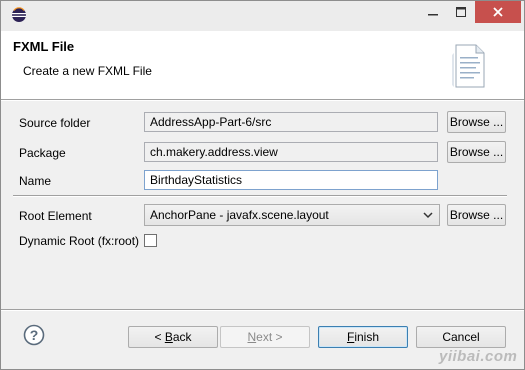 The image size is (525, 370). What do you see at coordinates (262, 16) in the screenshot?
I see `title-bar` at bounding box center [262, 16].